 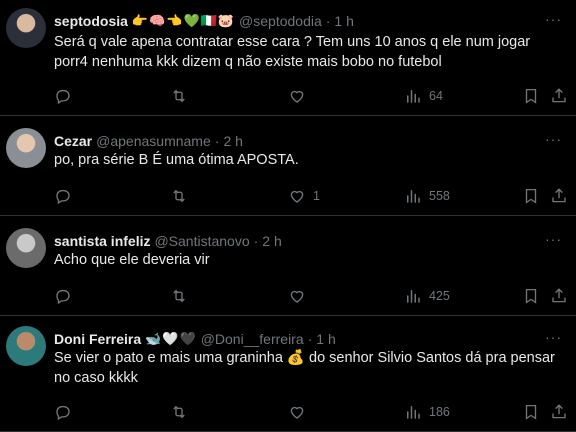 What do you see at coordinates (423, 96) in the screenshot?
I see `views-button: 64` at bounding box center [423, 96].